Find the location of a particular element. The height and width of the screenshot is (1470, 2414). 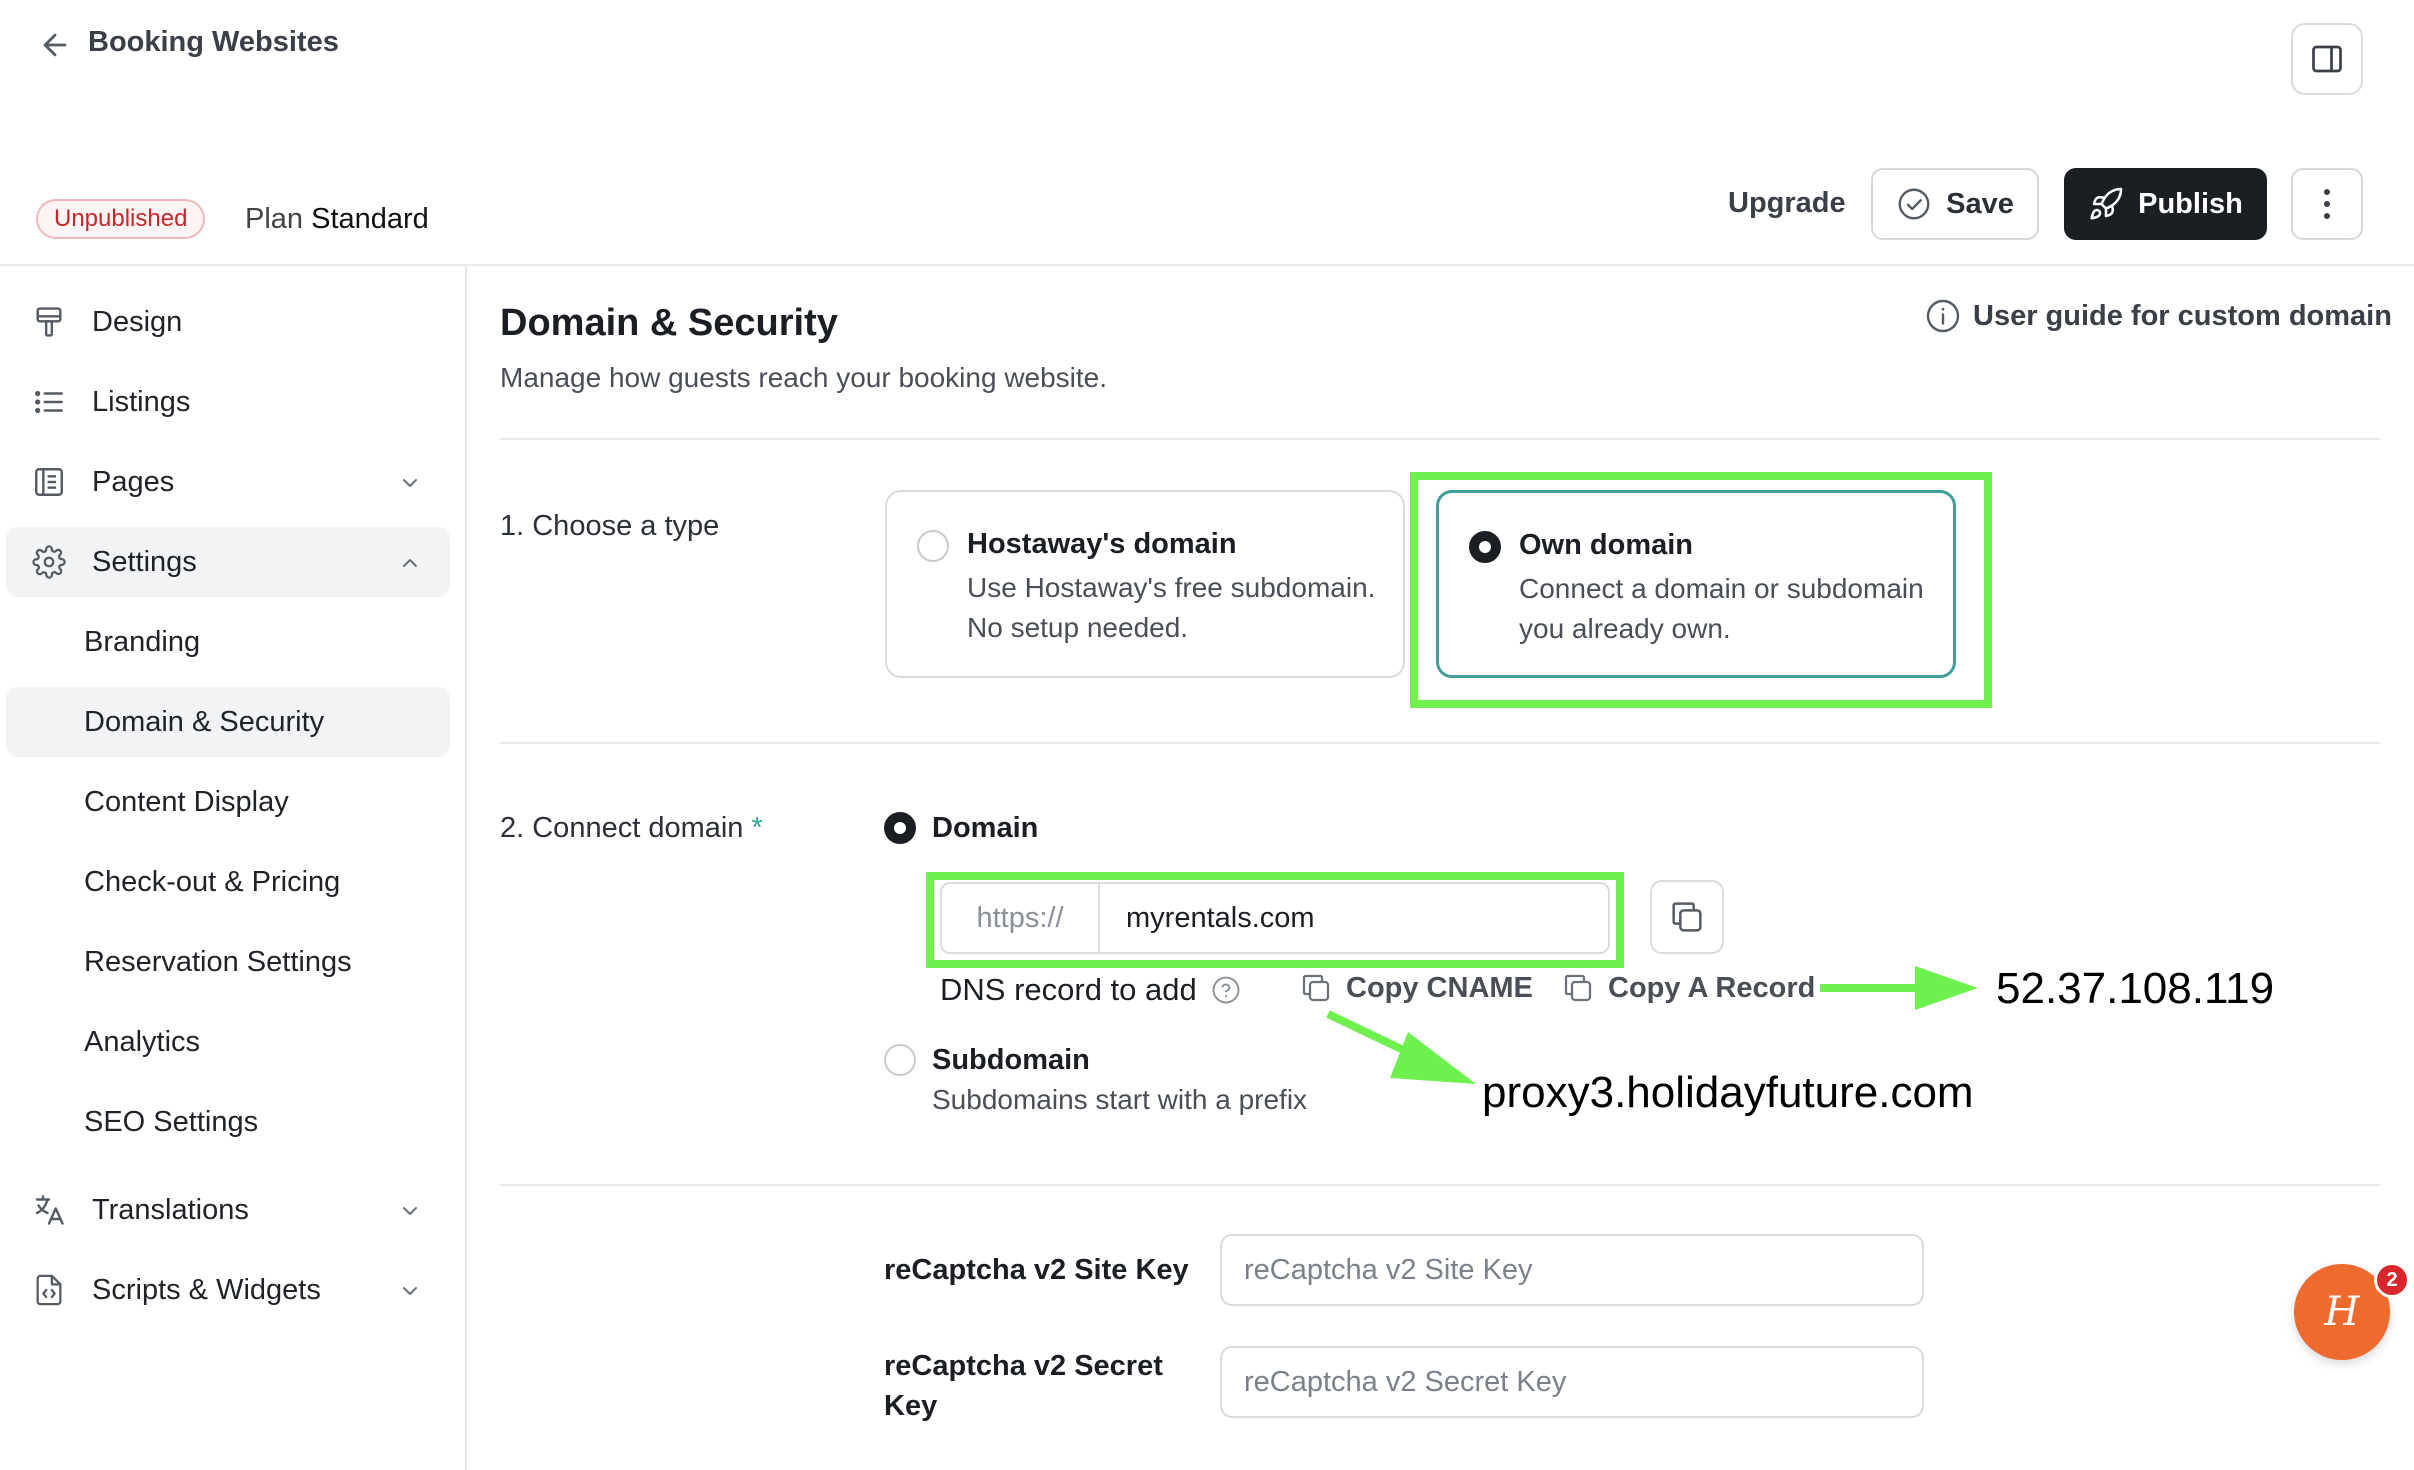

annotation-arrows is located at coordinates (1652, 1025).